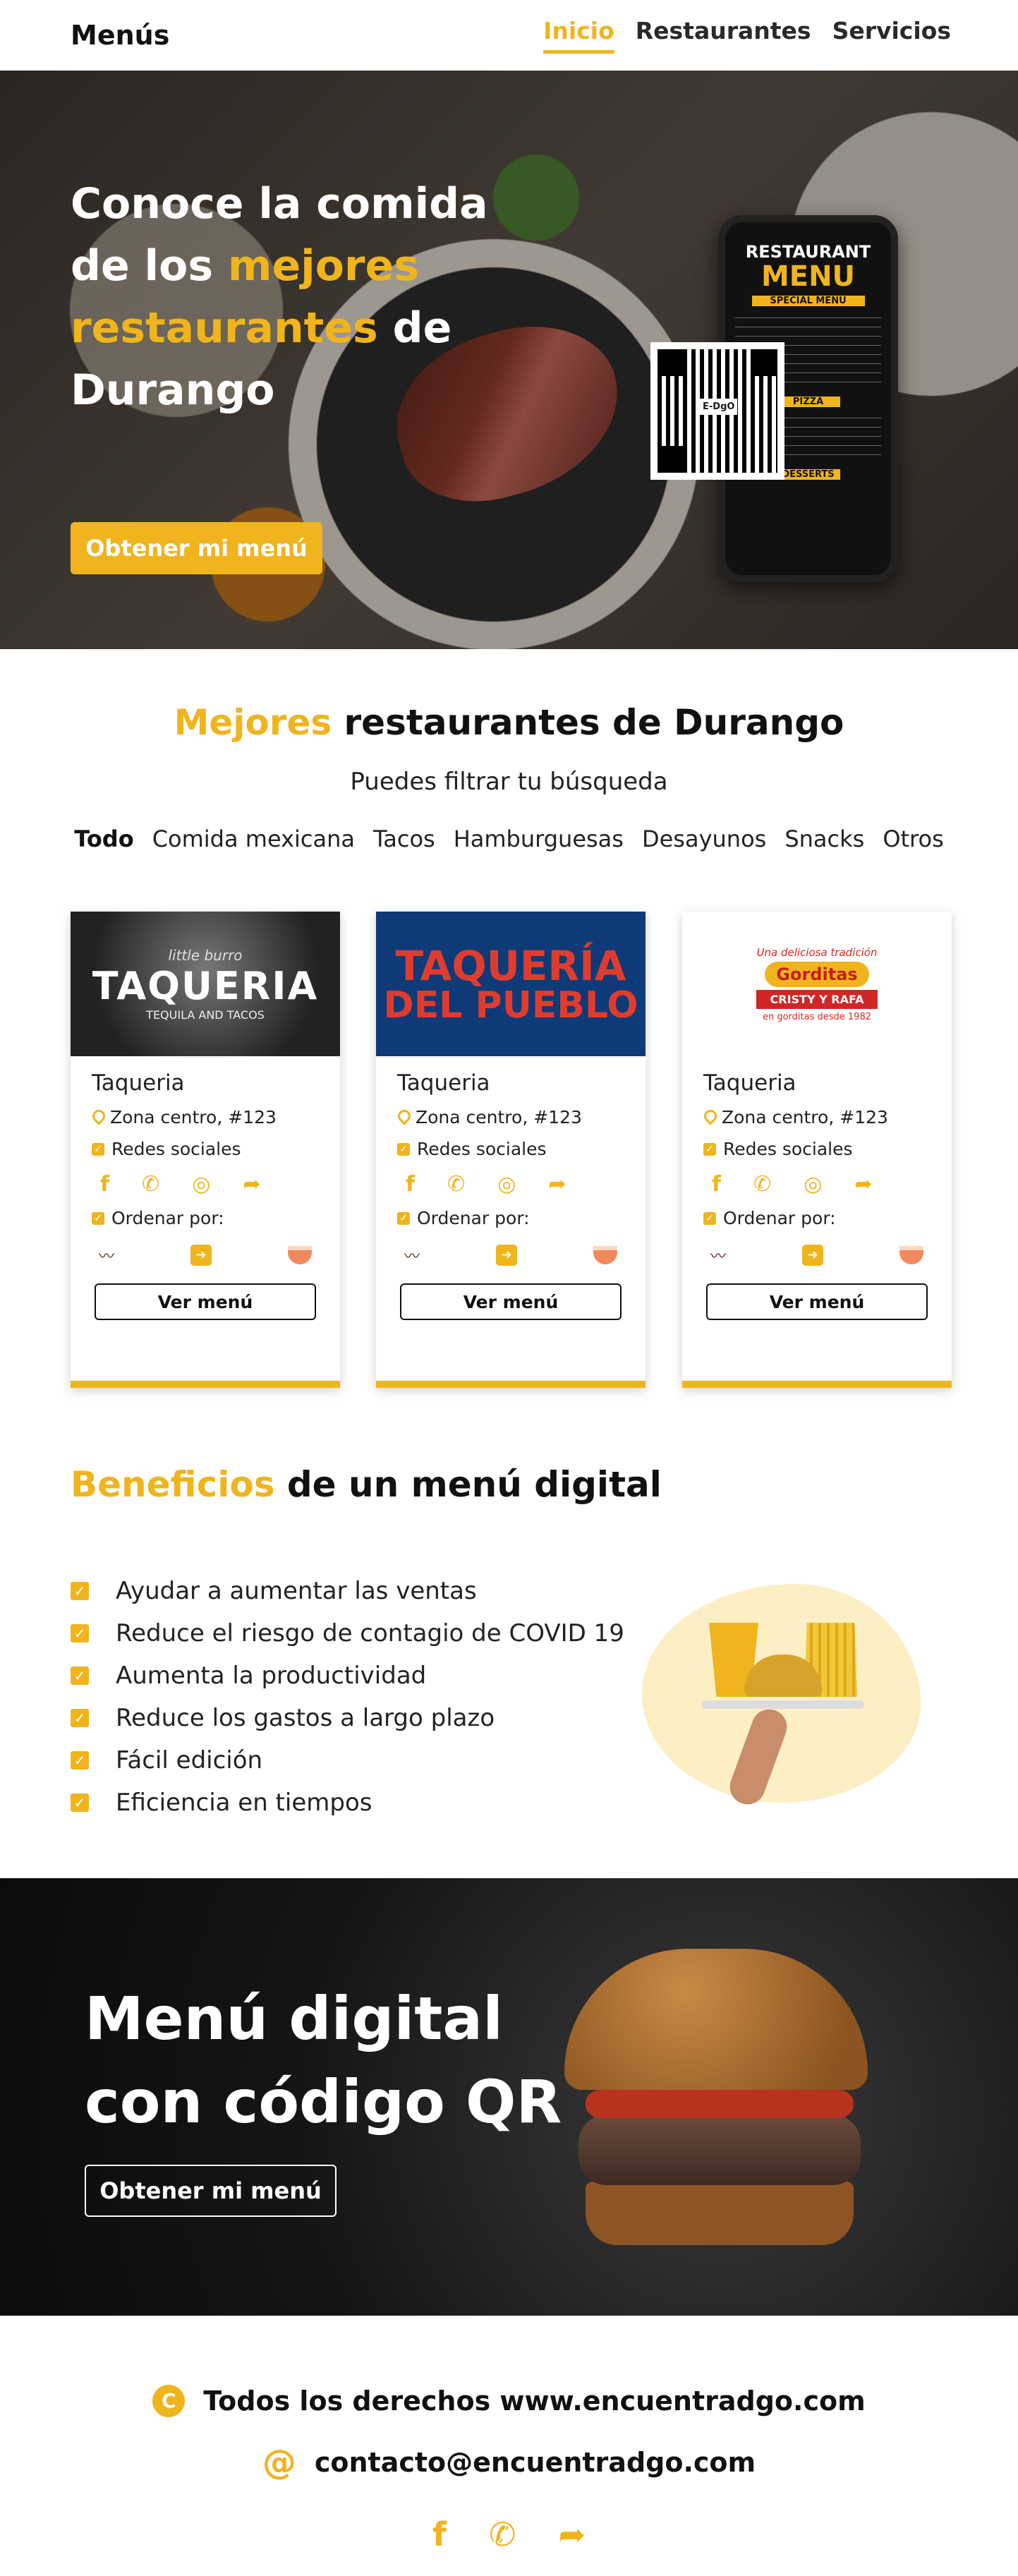 The image size is (1018, 2576). I want to click on restaurants-title: Mejores restaurantes de Durango, so click(509, 723).